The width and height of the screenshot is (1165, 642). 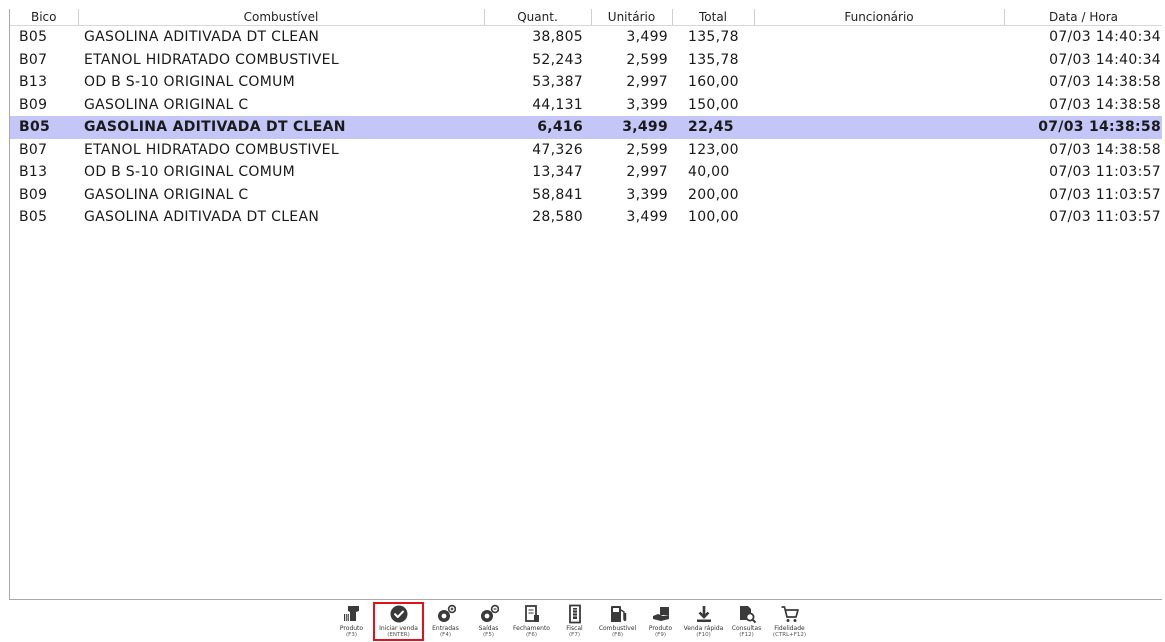 What do you see at coordinates (574, 614) in the screenshot?
I see `fiscal-receipt-icon` at bounding box center [574, 614].